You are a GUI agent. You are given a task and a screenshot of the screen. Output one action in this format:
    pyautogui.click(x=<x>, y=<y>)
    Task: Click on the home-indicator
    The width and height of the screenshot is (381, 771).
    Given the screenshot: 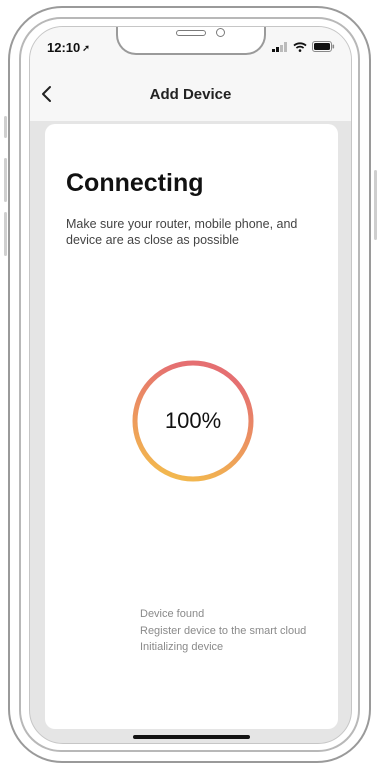 What is the action you would take?
    pyautogui.click(x=191, y=737)
    